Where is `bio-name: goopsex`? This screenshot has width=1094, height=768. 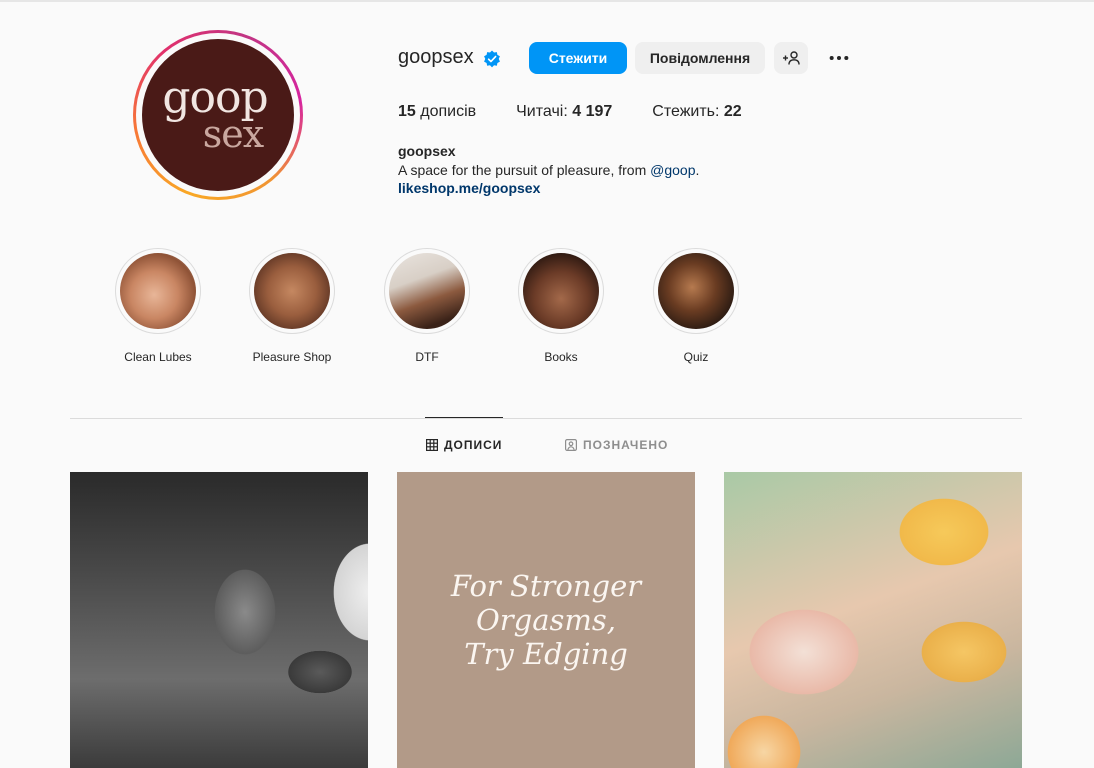 bio-name: goopsex is located at coordinates (427, 151).